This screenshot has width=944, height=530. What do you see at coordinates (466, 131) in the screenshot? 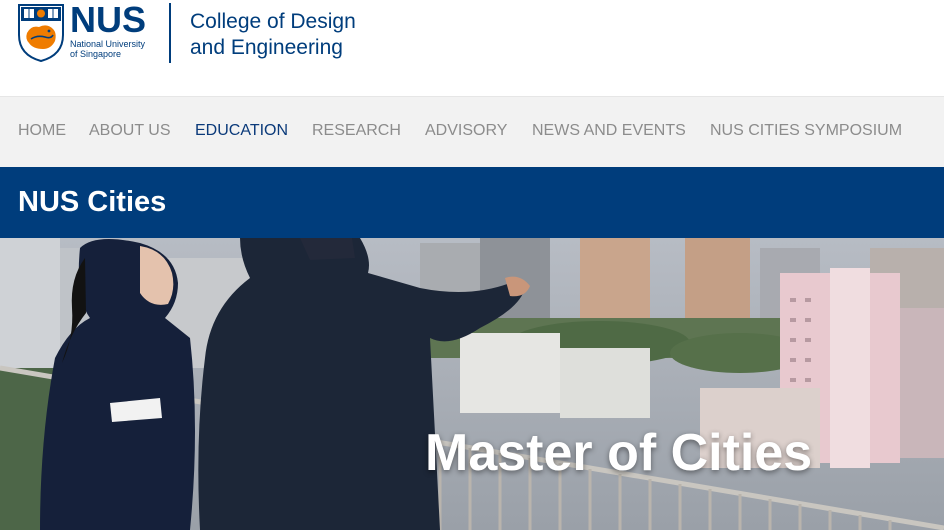
I see `nav-item-advisory: ADVISORY` at bounding box center [466, 131].